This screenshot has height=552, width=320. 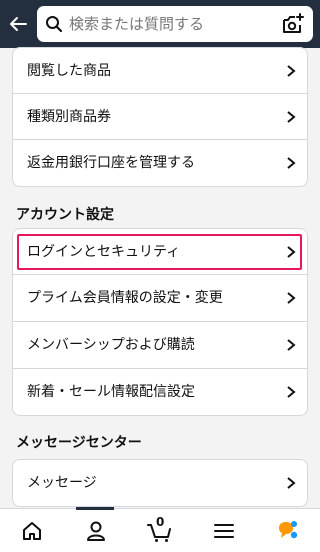 I want to click on nav-cart-button: 0, so click(x=160, y=530).